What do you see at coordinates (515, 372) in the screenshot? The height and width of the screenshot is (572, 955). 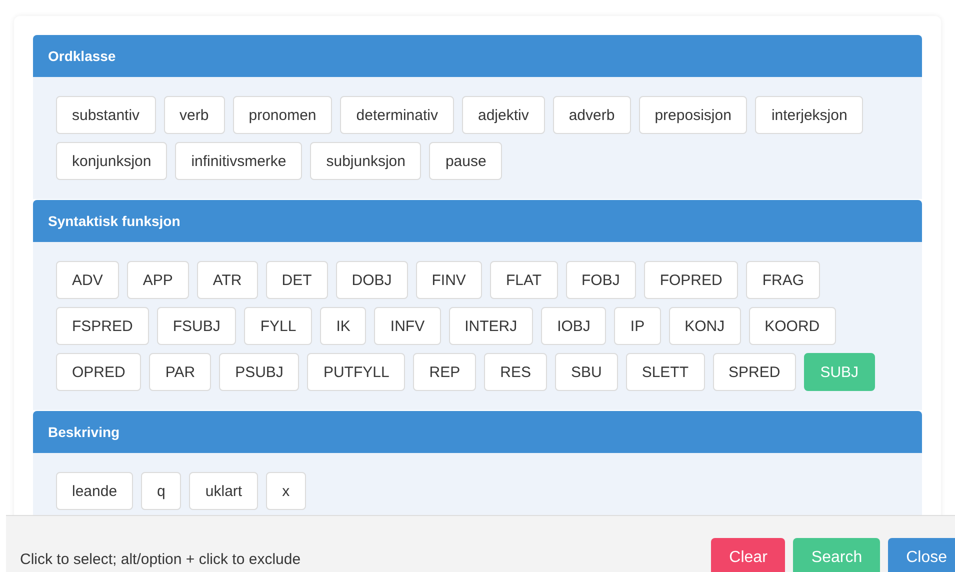 I see `tag-button: RES` at bounding box center [515, 372].